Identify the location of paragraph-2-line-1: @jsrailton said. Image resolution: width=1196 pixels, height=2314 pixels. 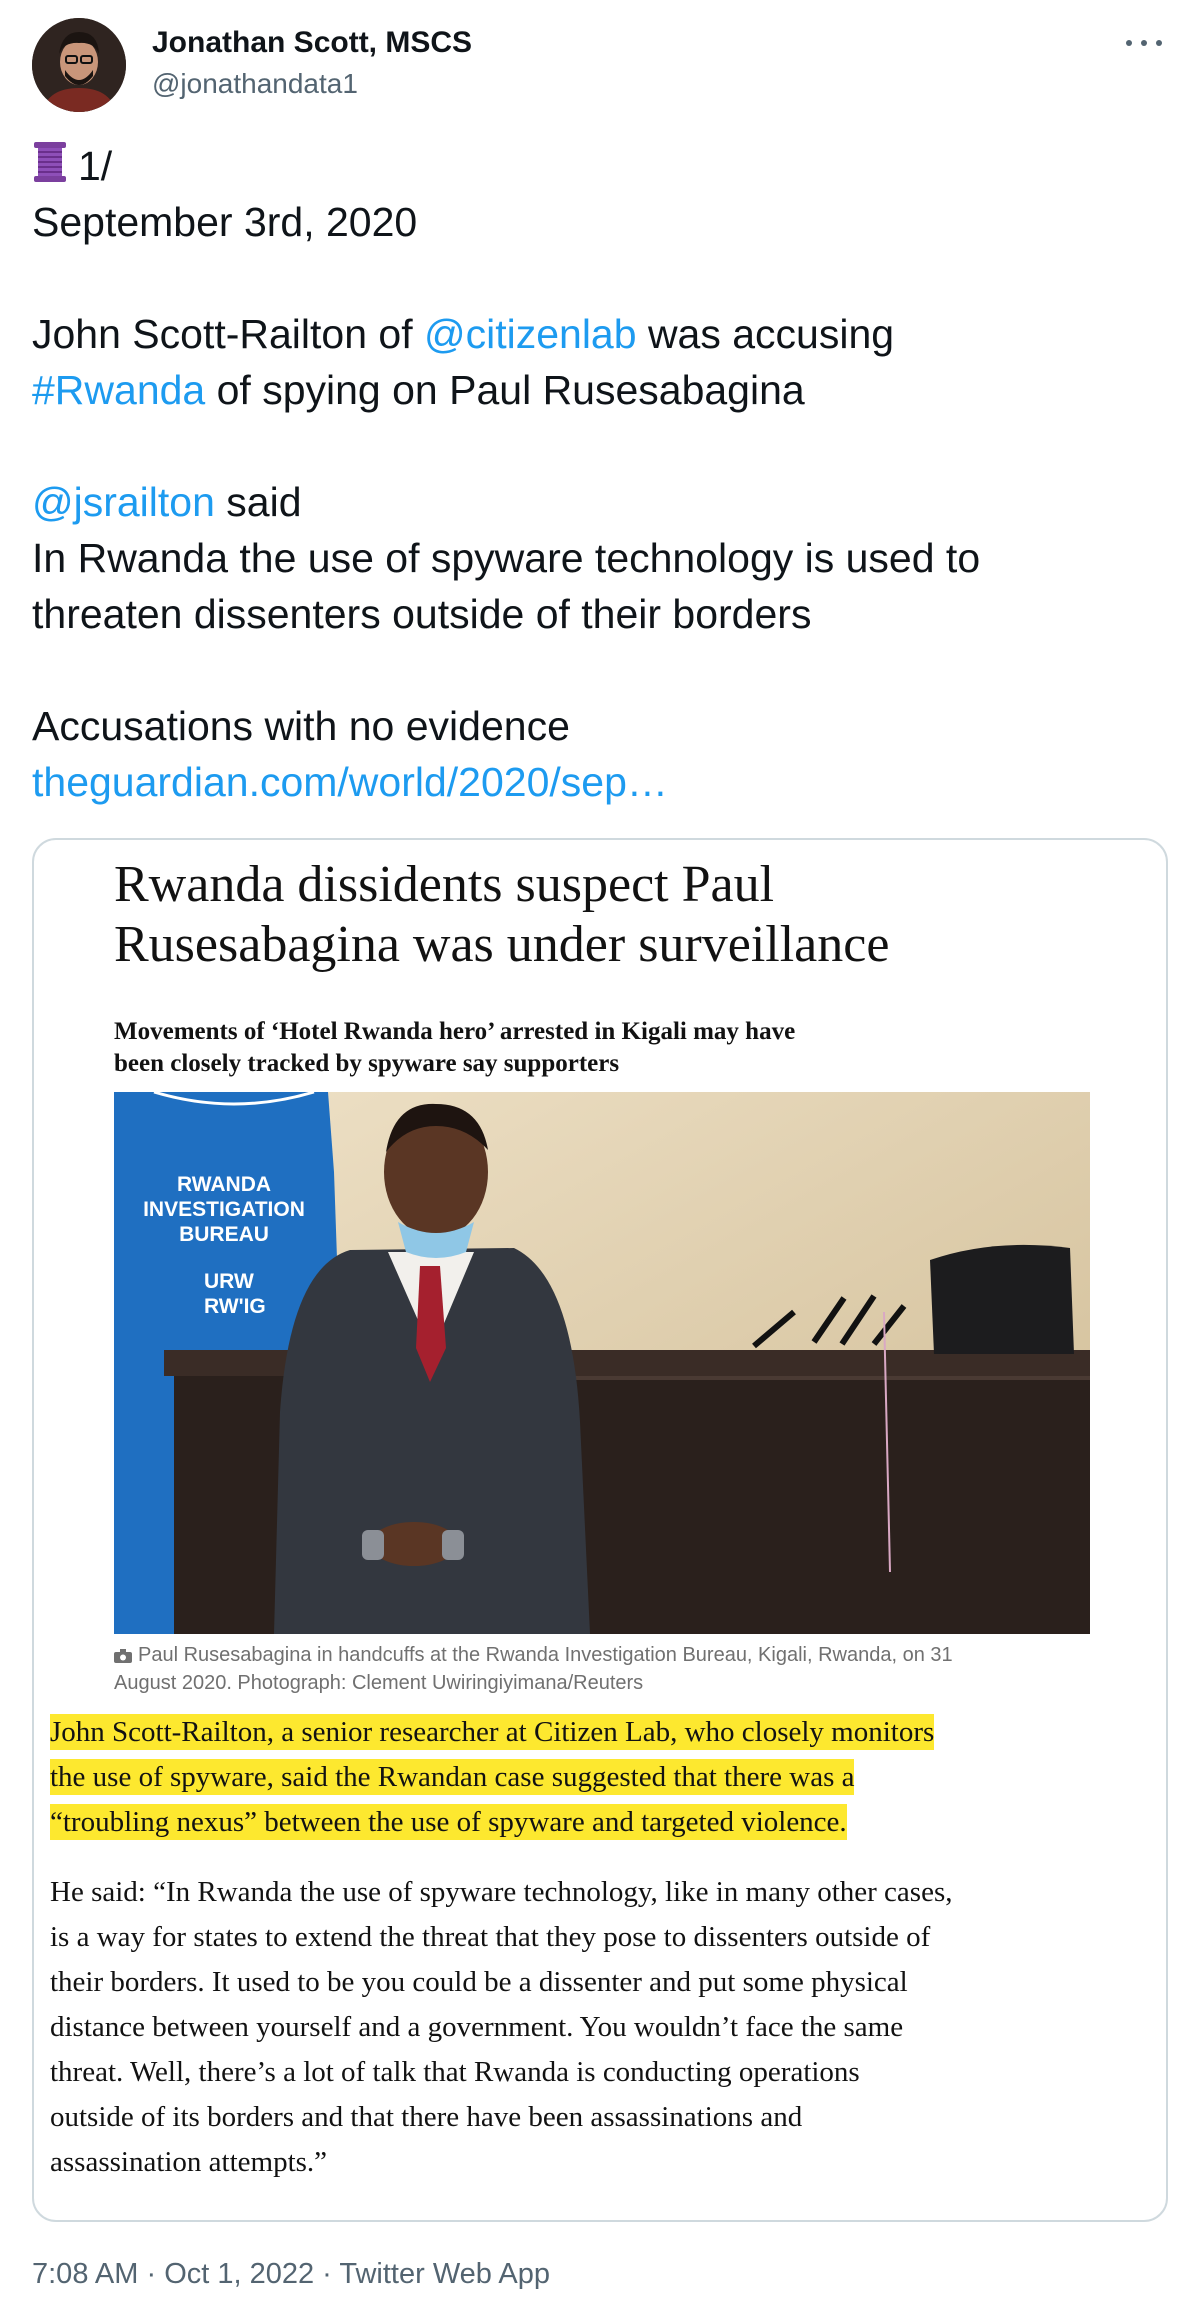
(167, 502).